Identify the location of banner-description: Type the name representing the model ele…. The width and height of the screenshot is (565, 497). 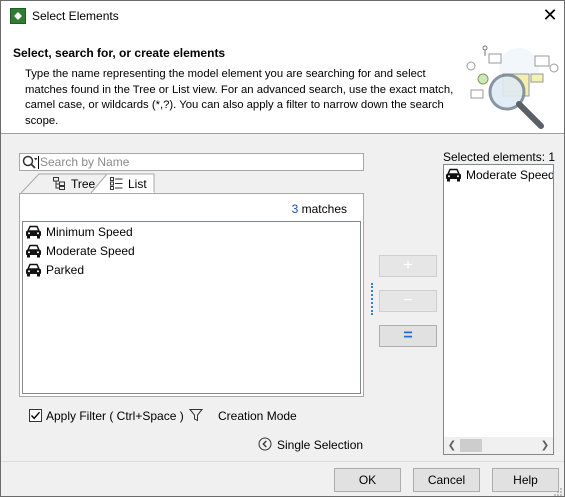
(239, 97).